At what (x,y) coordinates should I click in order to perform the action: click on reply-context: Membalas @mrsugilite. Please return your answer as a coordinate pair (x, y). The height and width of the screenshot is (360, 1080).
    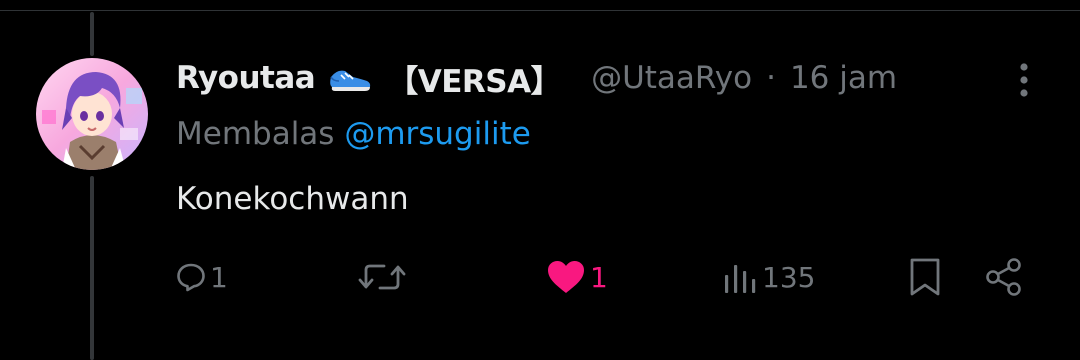
    Looking at the image, I should click on (353, 134).